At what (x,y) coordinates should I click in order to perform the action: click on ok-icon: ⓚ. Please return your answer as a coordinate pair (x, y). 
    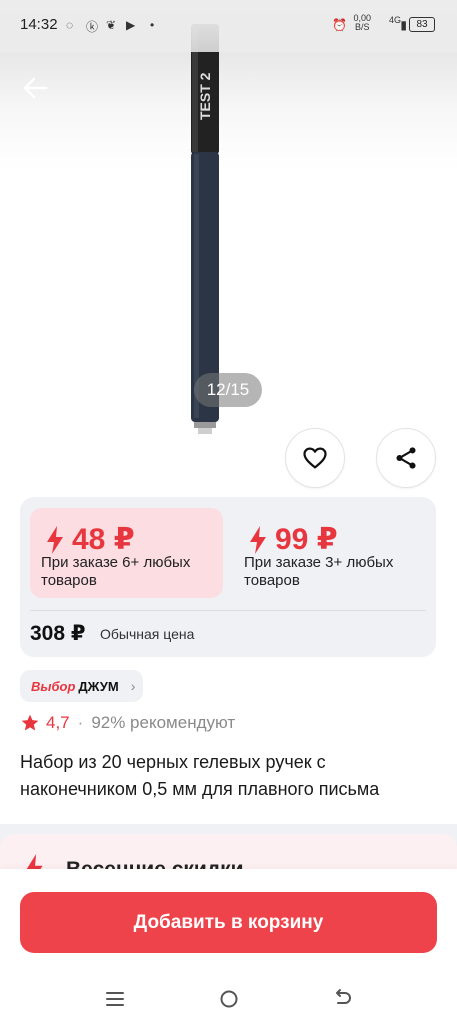
    Looking at the image, I should click on (92, 27).